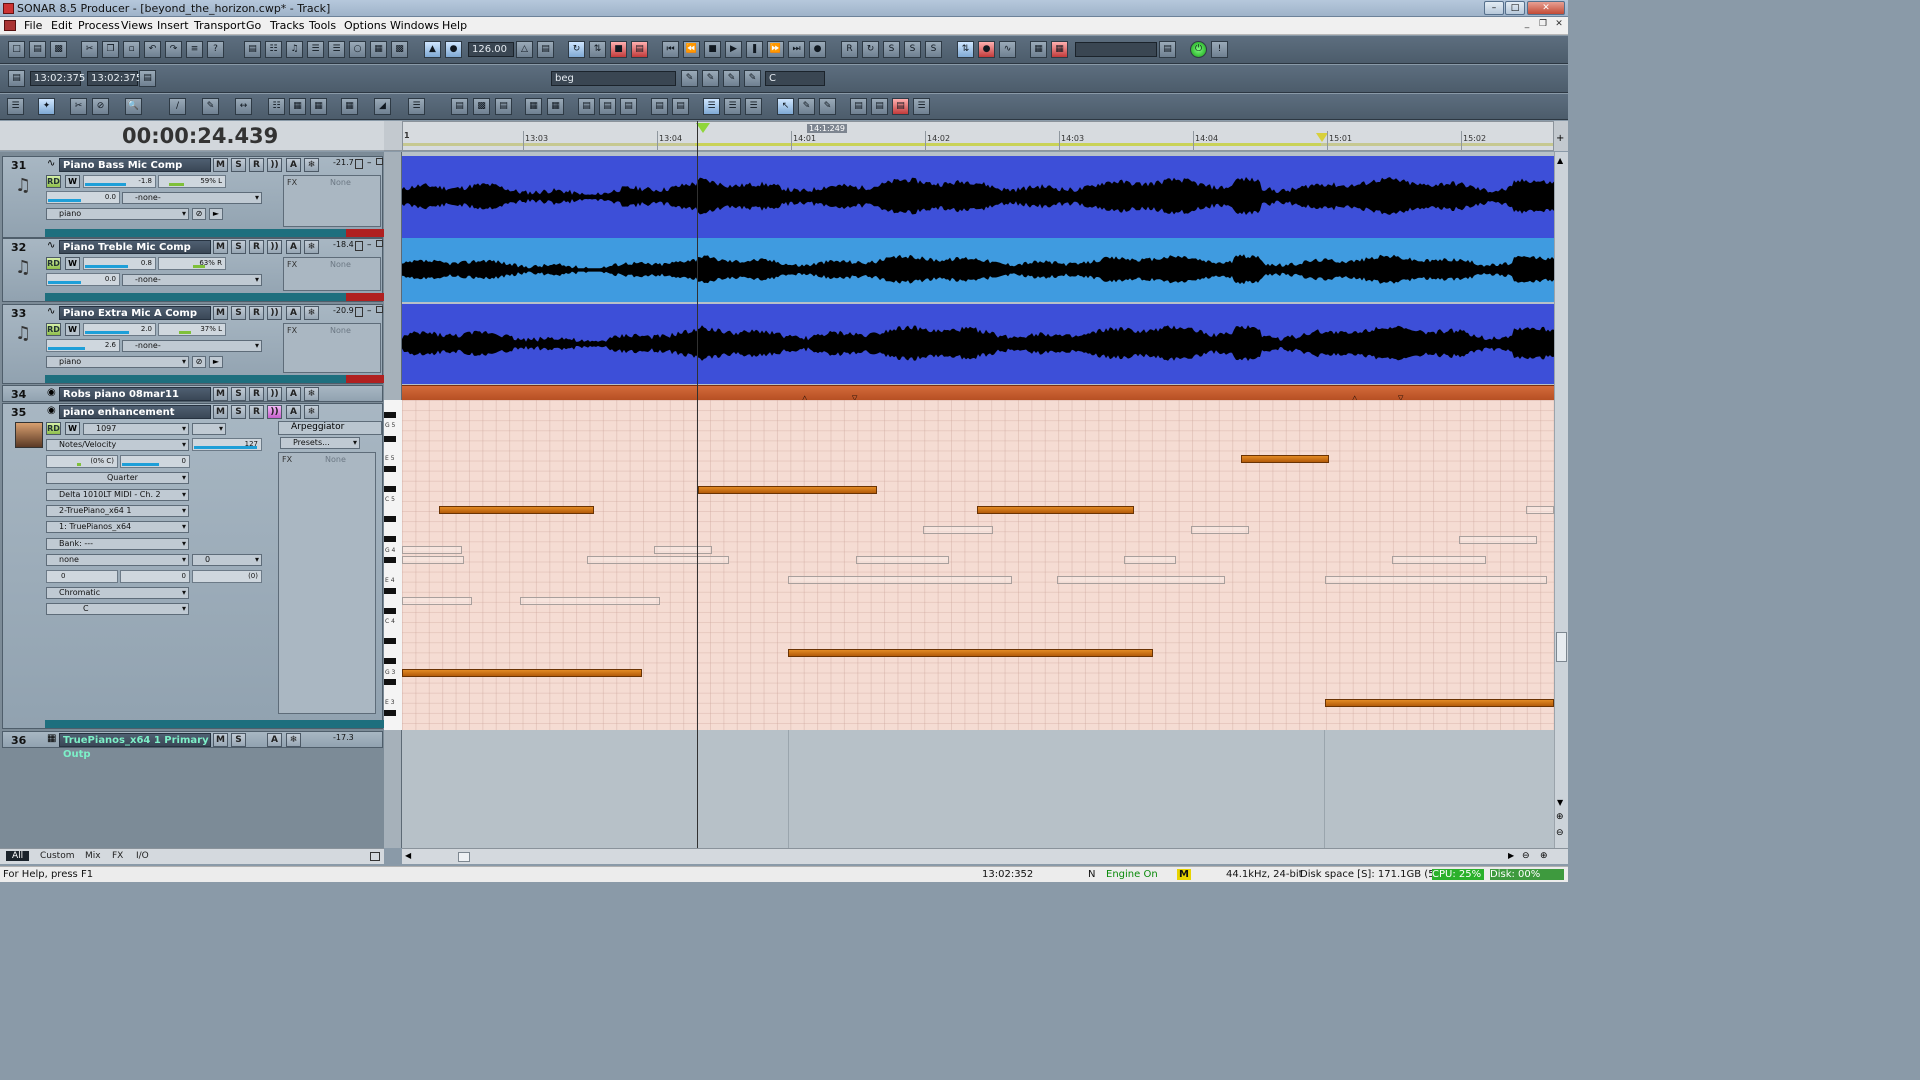 This screenshot has width=1920, height=1080. Describe the element at coordinates (57, 78) in the screenshot. I see `selection-start-field: 13:02:375` at that location.